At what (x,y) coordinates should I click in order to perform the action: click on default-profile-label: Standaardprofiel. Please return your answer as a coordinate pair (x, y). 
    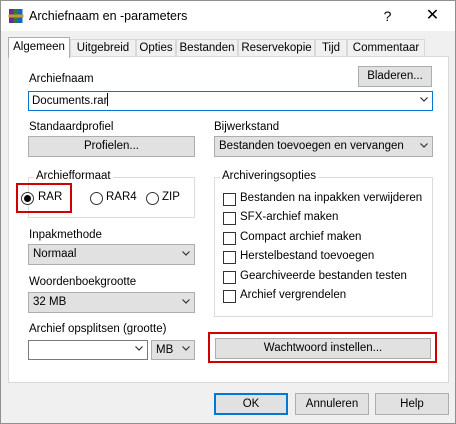
    Looking at the image, I should click on (71, 127).